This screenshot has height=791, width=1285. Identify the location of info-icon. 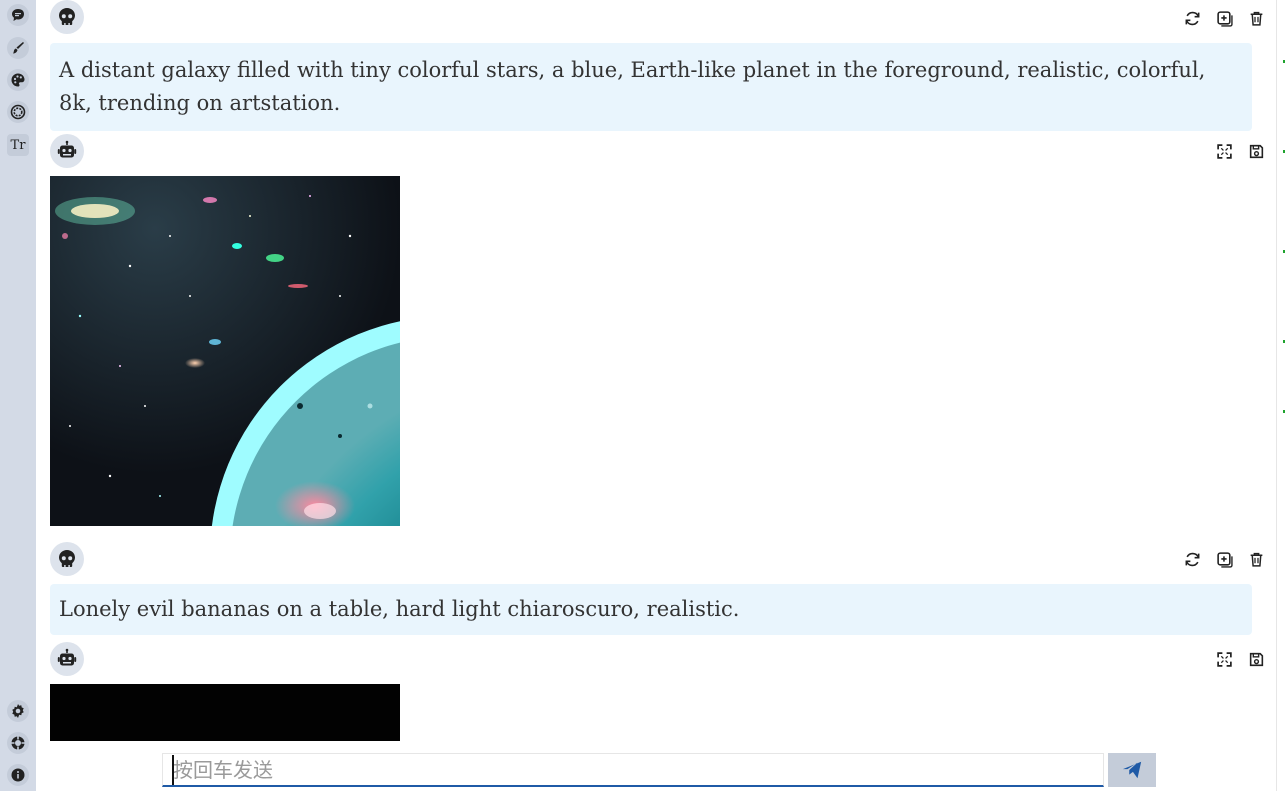
(18, 775).